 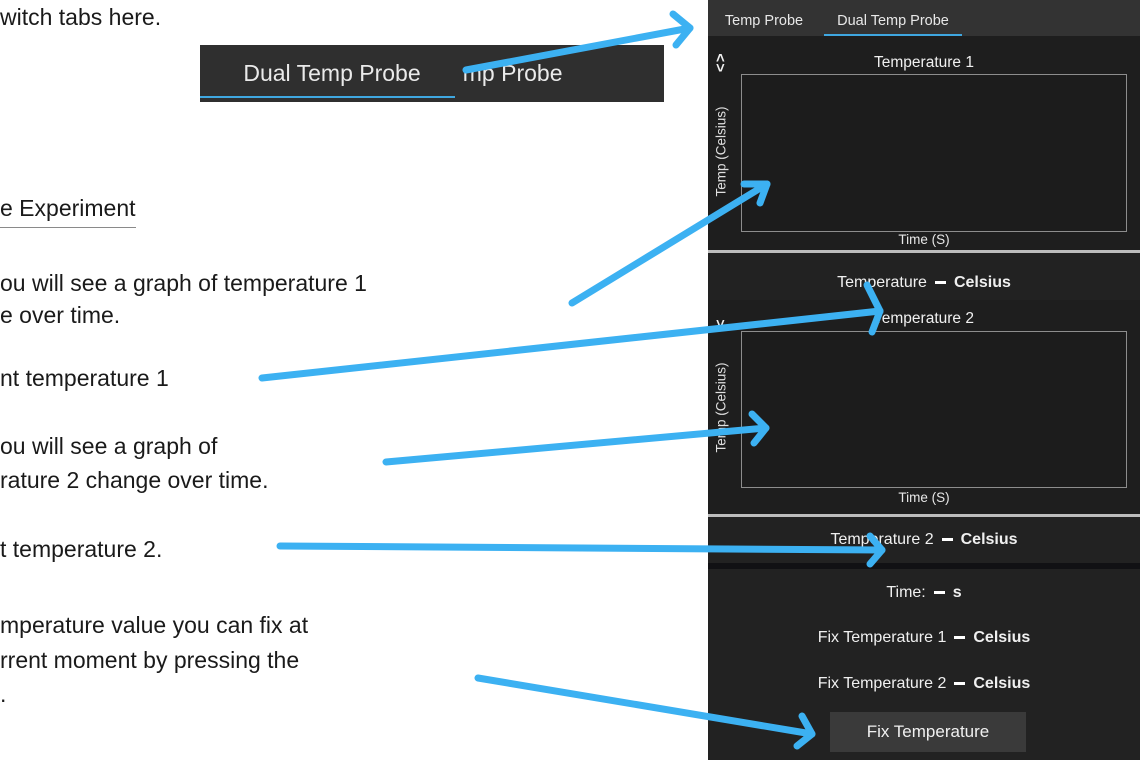 I want to click on arrow-to-fix-button, so click(x=645, y=706).